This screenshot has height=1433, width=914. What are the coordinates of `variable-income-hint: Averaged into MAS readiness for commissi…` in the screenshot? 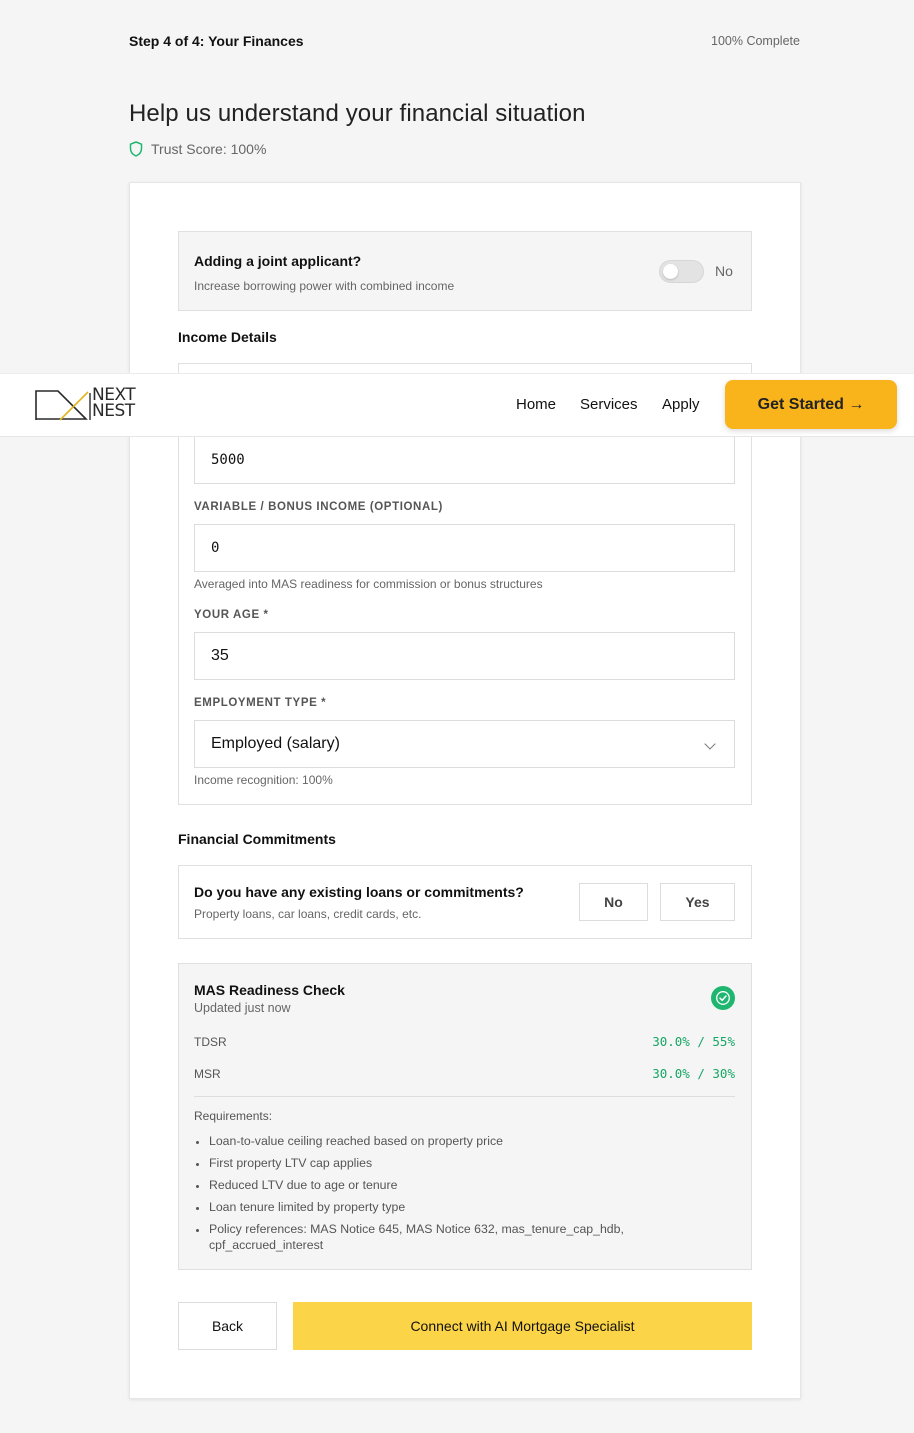 It's located at (368, 584).